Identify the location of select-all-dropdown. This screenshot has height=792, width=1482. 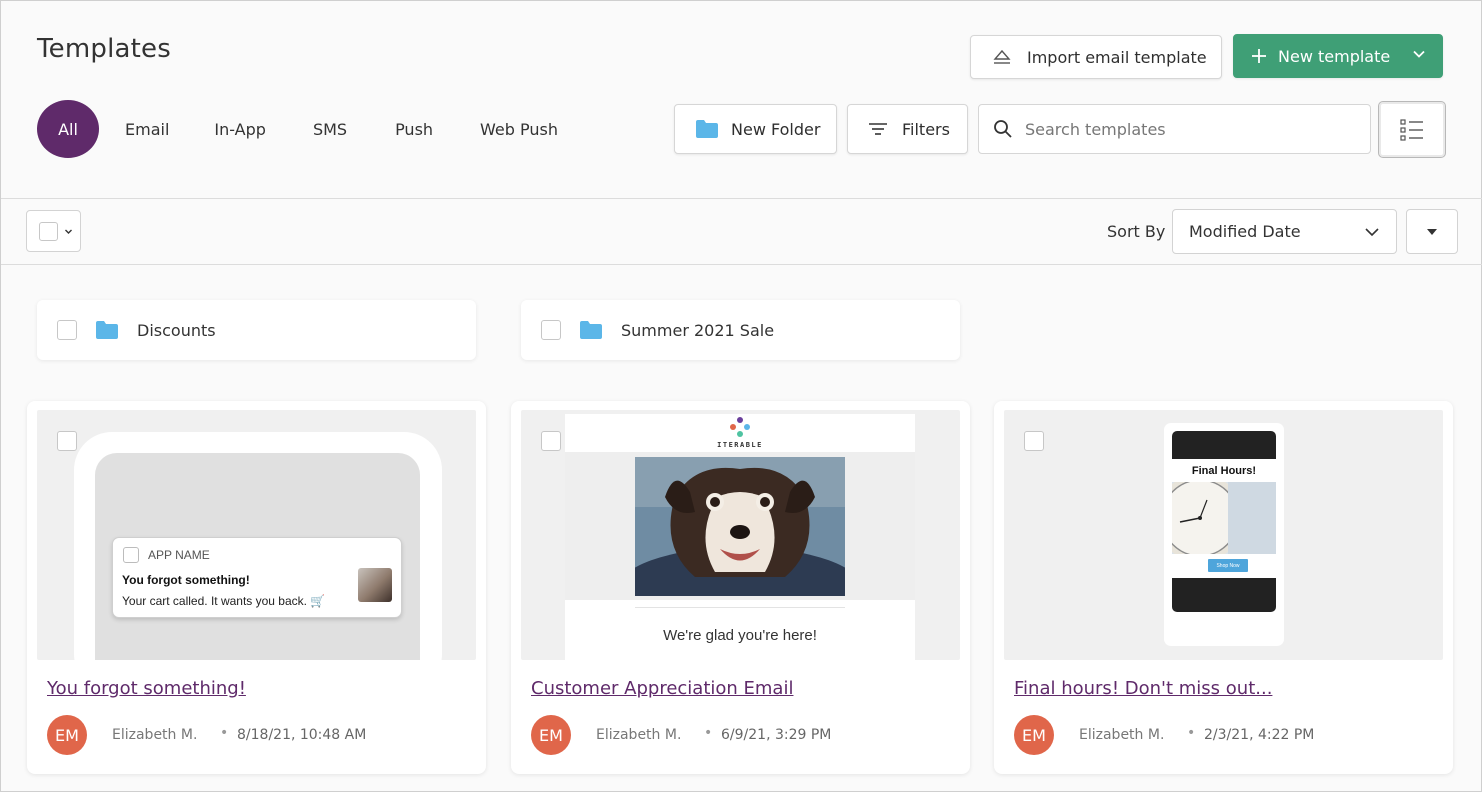
(53, 231).